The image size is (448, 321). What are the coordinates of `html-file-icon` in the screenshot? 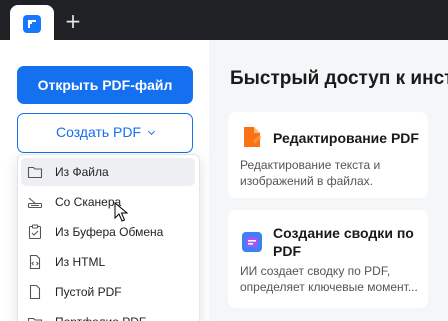 It's located at (35, 262).